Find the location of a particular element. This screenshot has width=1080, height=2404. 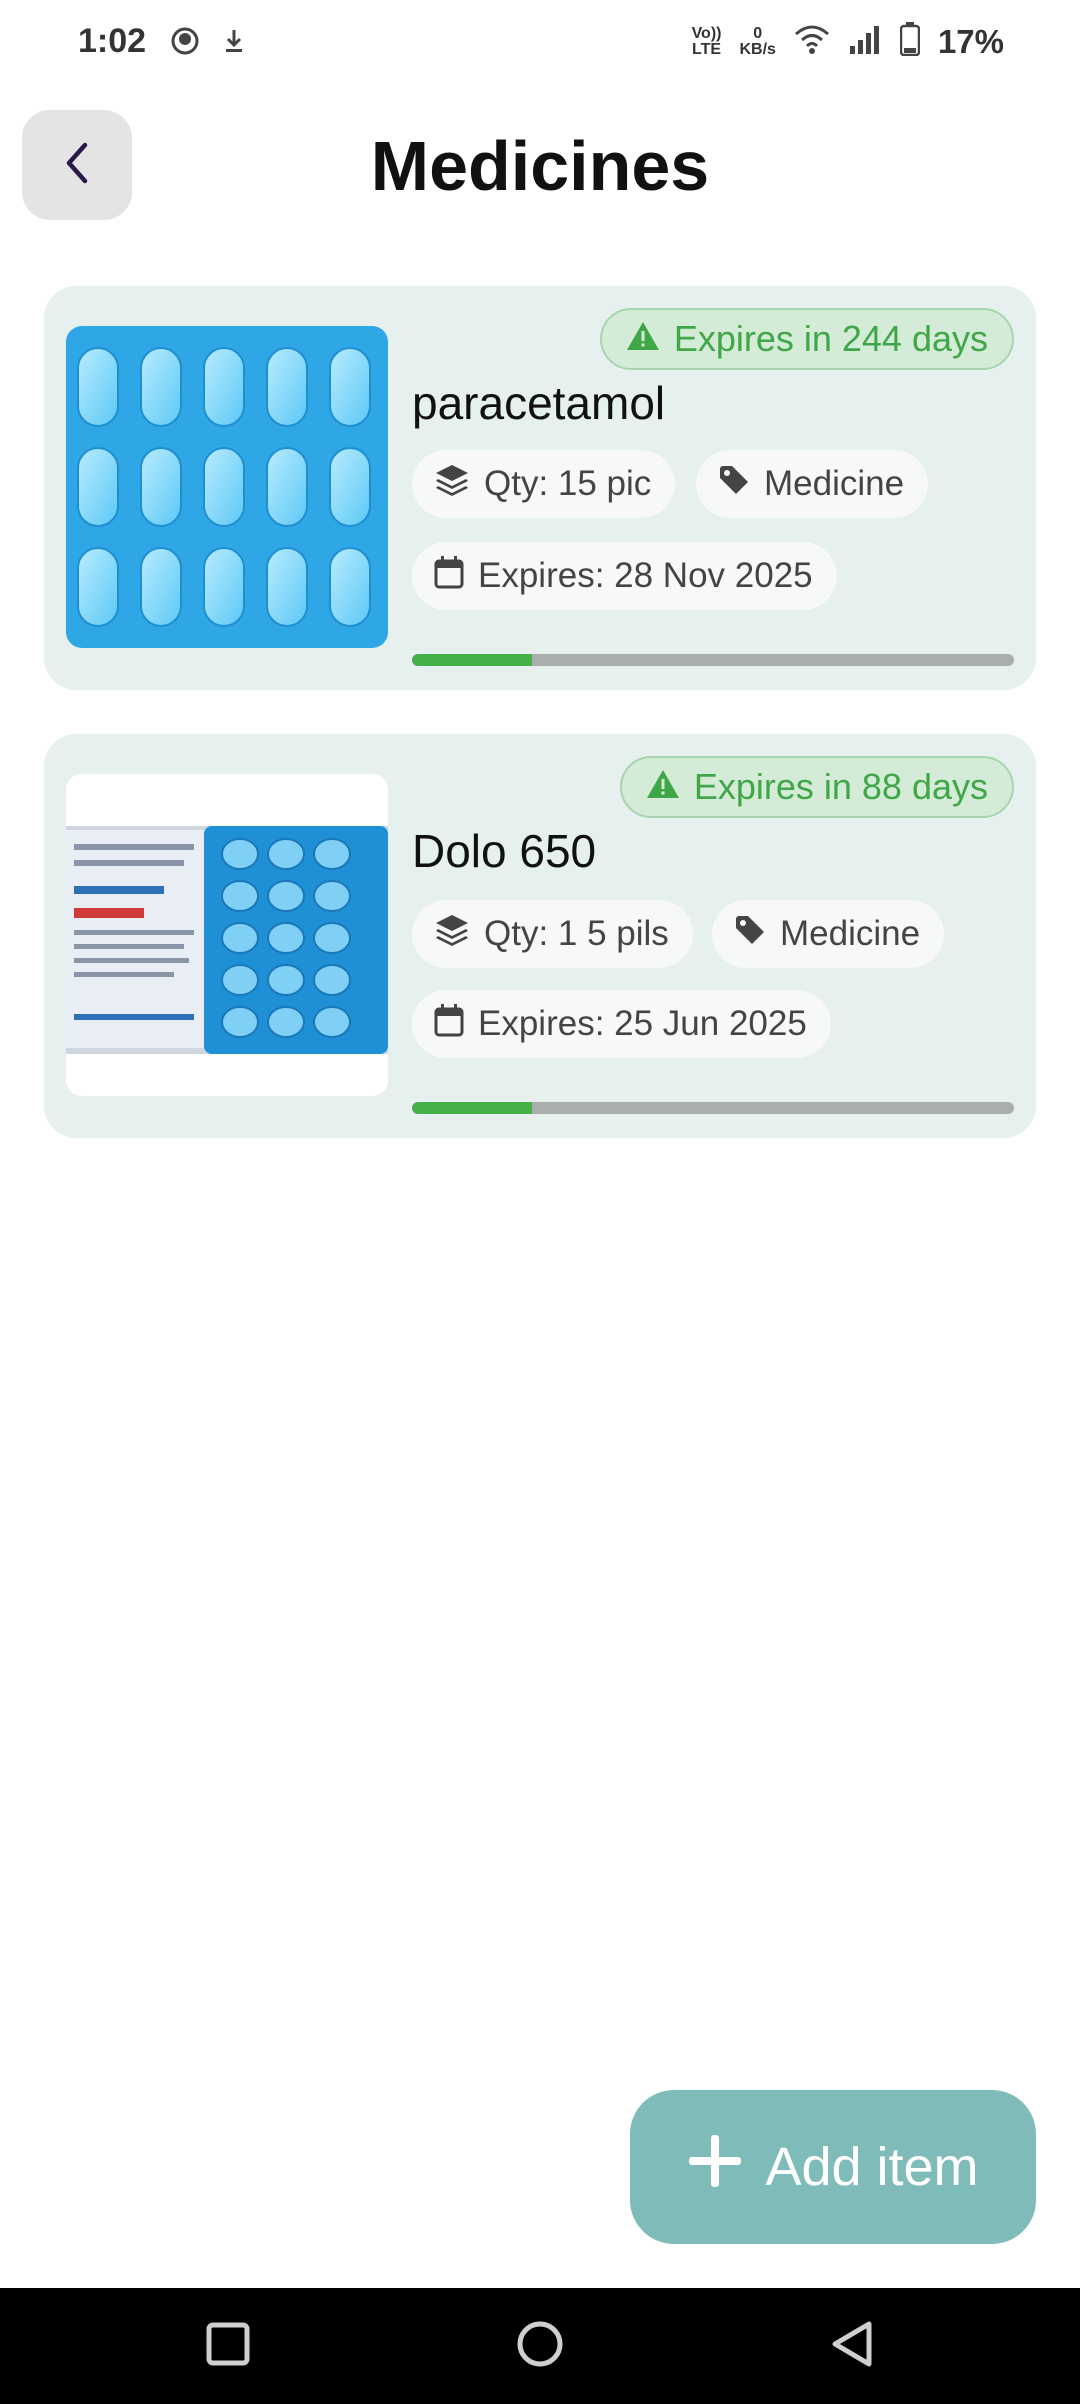

face-notification-icon is located at coordinates (185, 43).